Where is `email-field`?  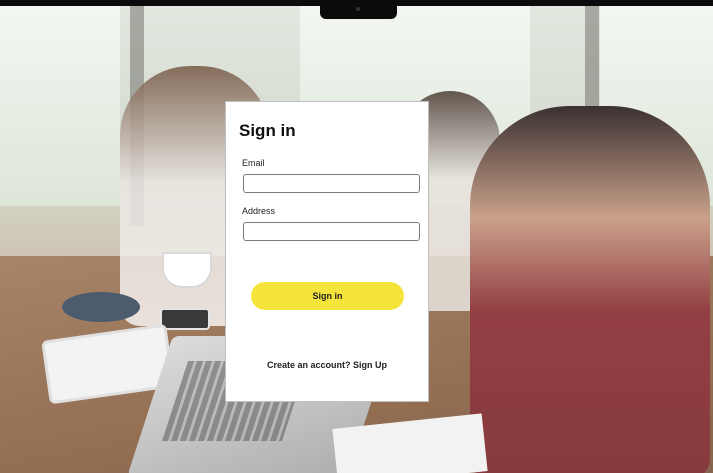
email-field is located at coordinates (331, 183).